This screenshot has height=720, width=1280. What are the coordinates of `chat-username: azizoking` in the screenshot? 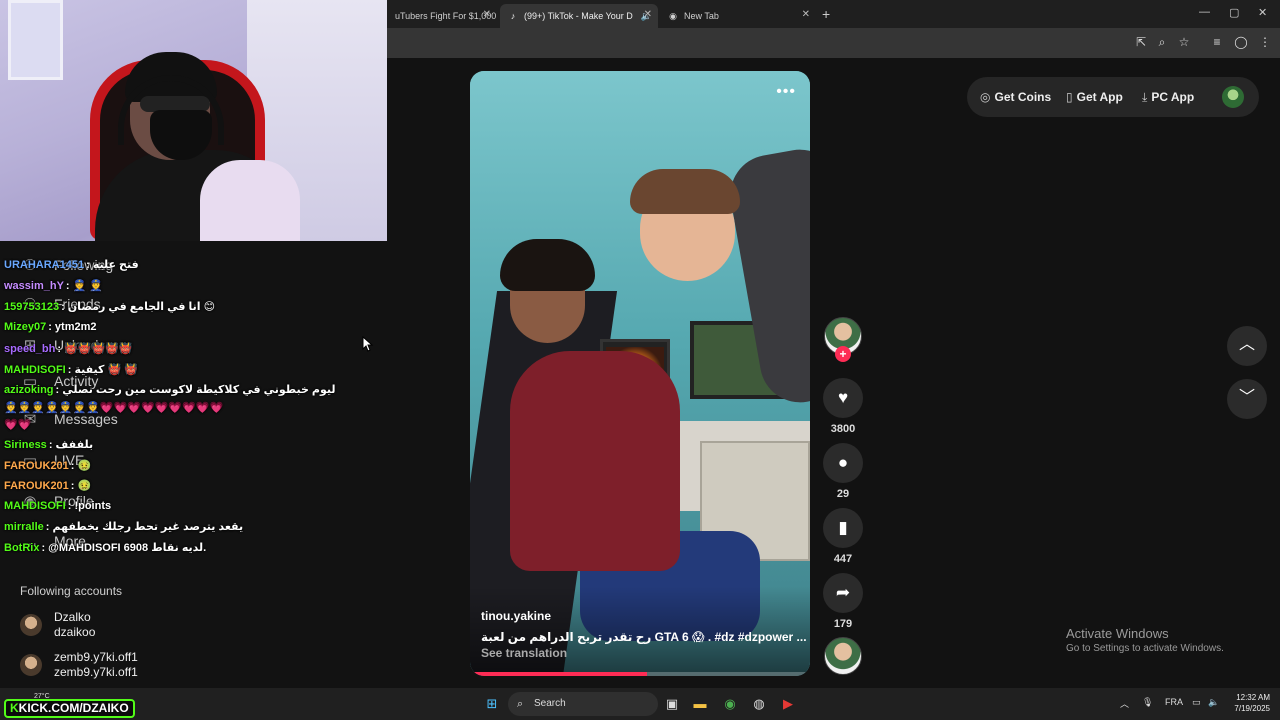 It's located at (29, 390).